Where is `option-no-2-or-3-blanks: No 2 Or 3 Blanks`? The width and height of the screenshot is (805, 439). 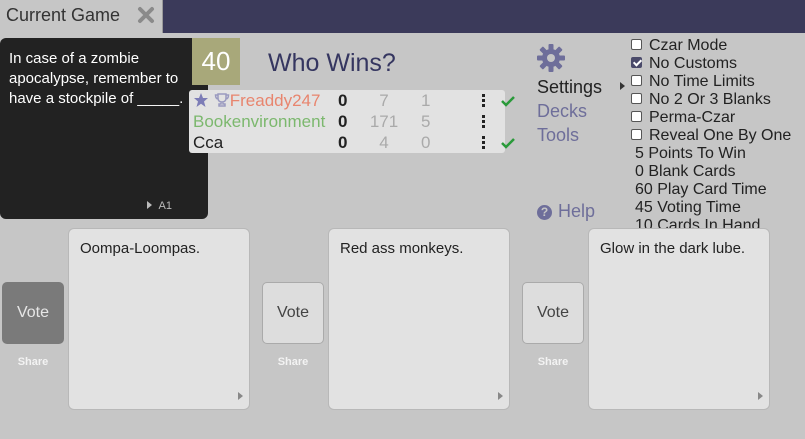
option-no-2-or-3-blanks: No 2 Or 3 Blanks is located at coordinates (701, 100).